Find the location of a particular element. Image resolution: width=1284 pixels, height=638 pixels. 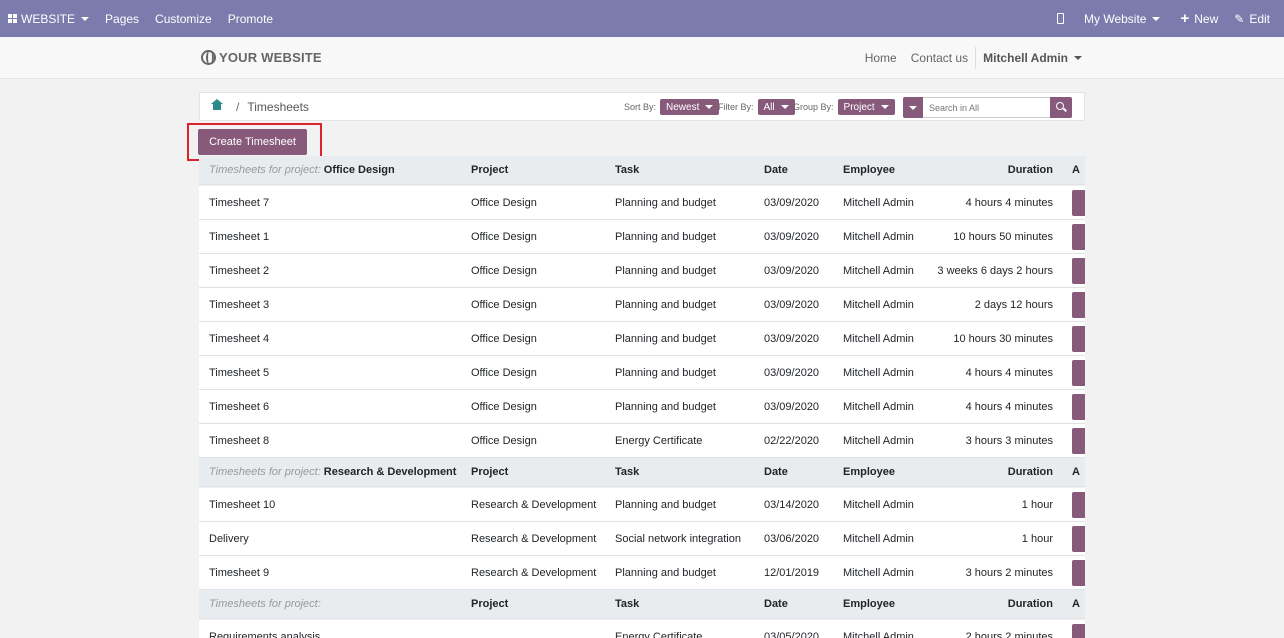

sort-dropdown: Newest is located at coordinates (690, 107).